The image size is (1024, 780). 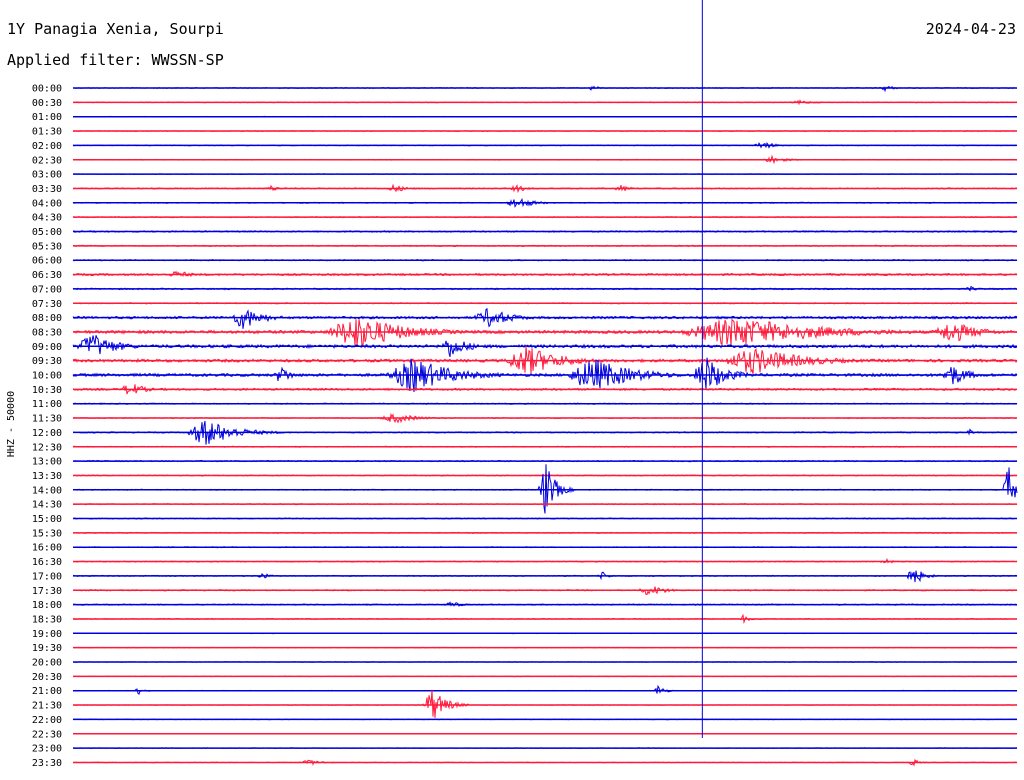 I want to click on time-tick-label: 11:00, so click(x=47, y=404).